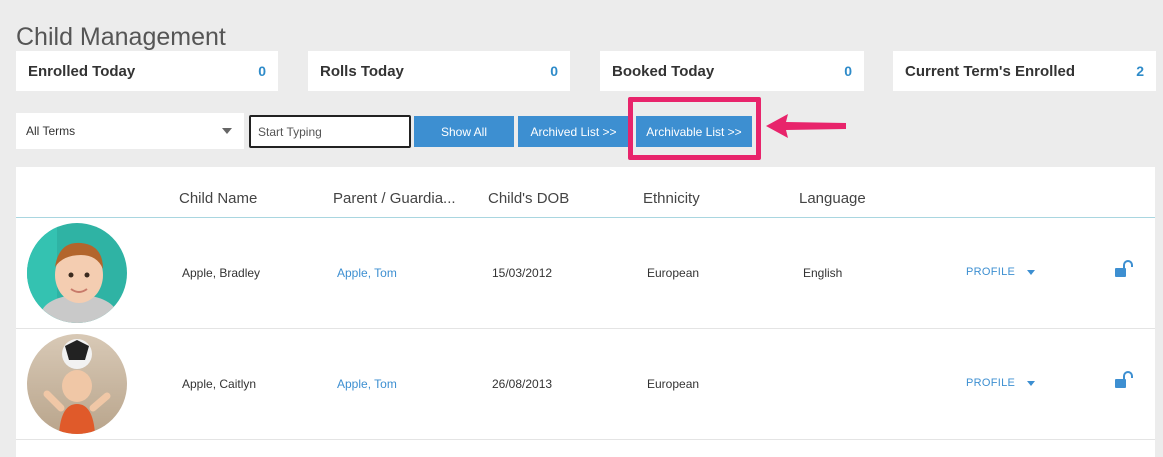  What do you see at coordinates (806, 126) in the screenshot?
I see `pointer-arrow-icon` at bounding box center [806, 126].